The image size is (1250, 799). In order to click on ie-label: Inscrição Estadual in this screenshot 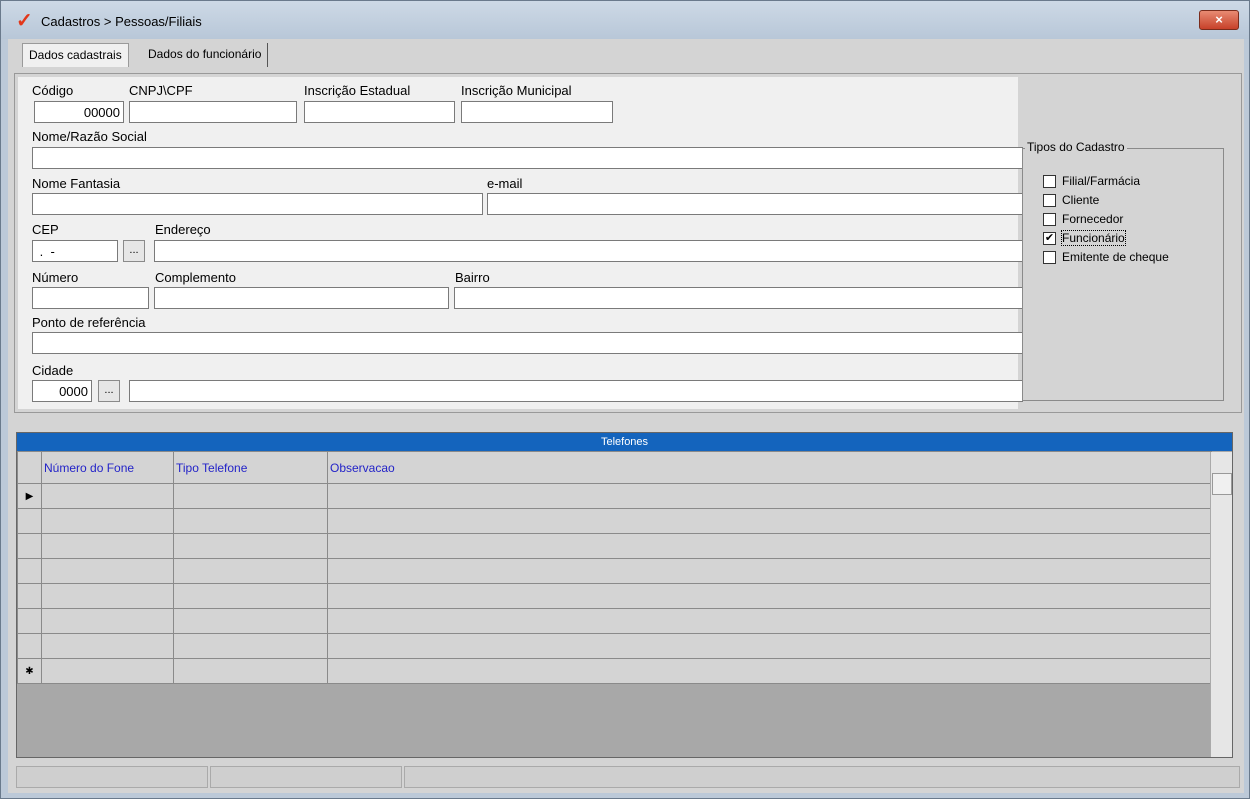, I will do `click(357, 90)`.